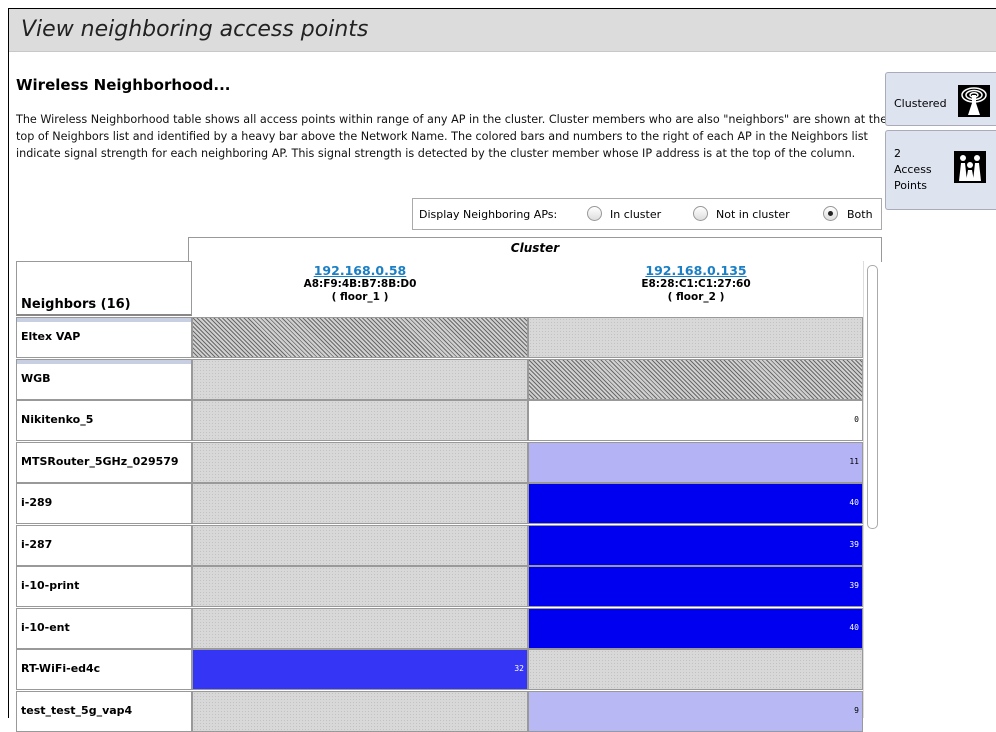 Image resolution: width=996 pixels, height=732 pixels. I want to click on neighbors-header-label: Neighbors (16), so click(76, 304).